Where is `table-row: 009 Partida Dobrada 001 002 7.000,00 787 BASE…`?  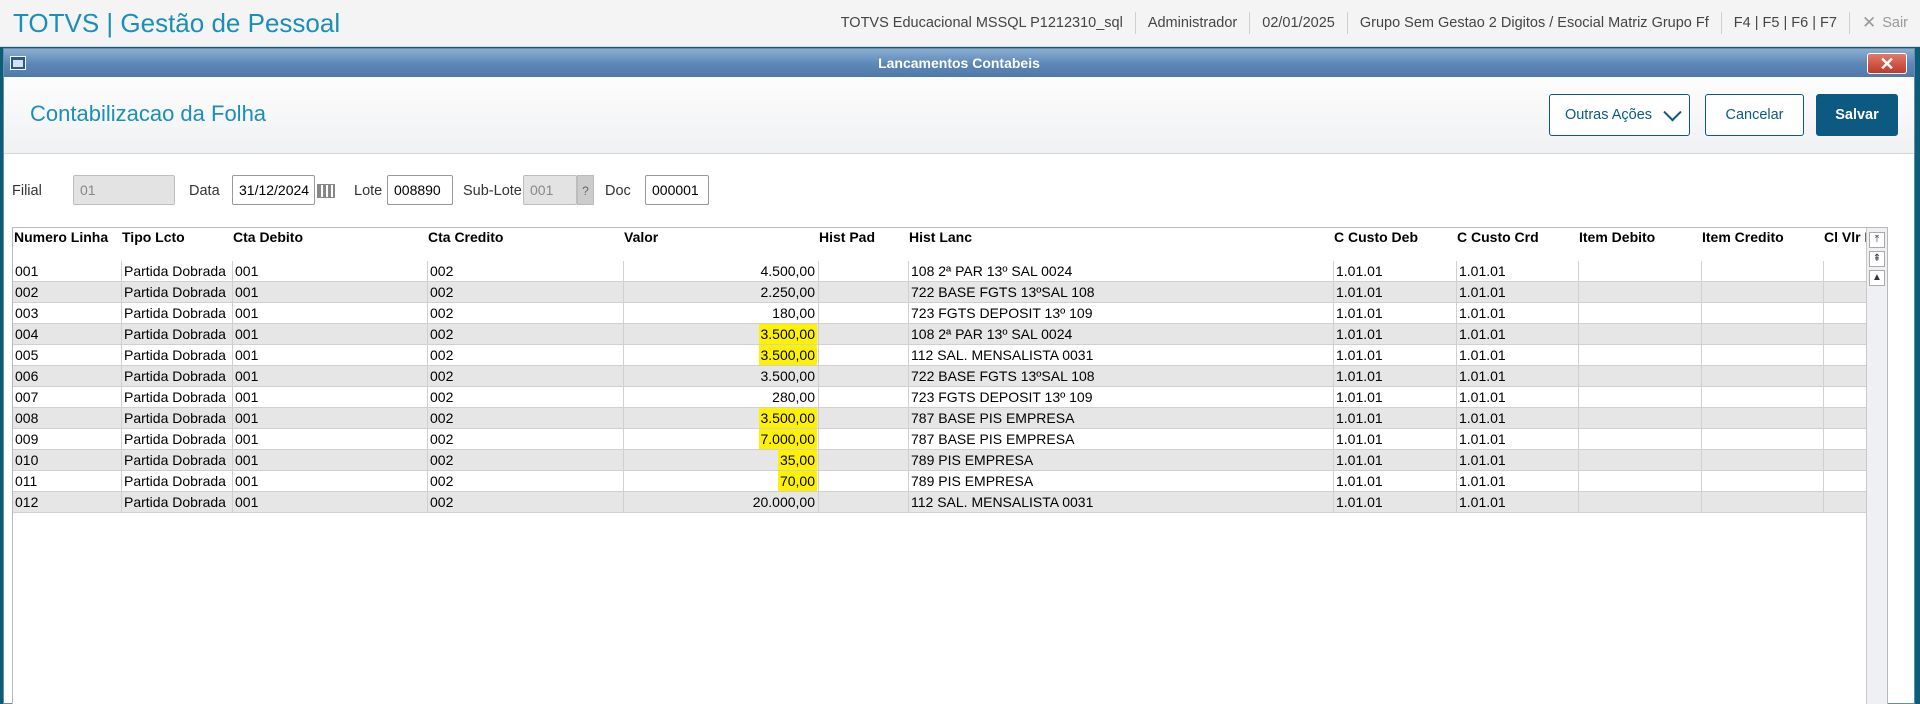 table-row: 009 Partida Dobrada 001 002 7.000,00 787 BASE… is located at coordinates (950, 439).